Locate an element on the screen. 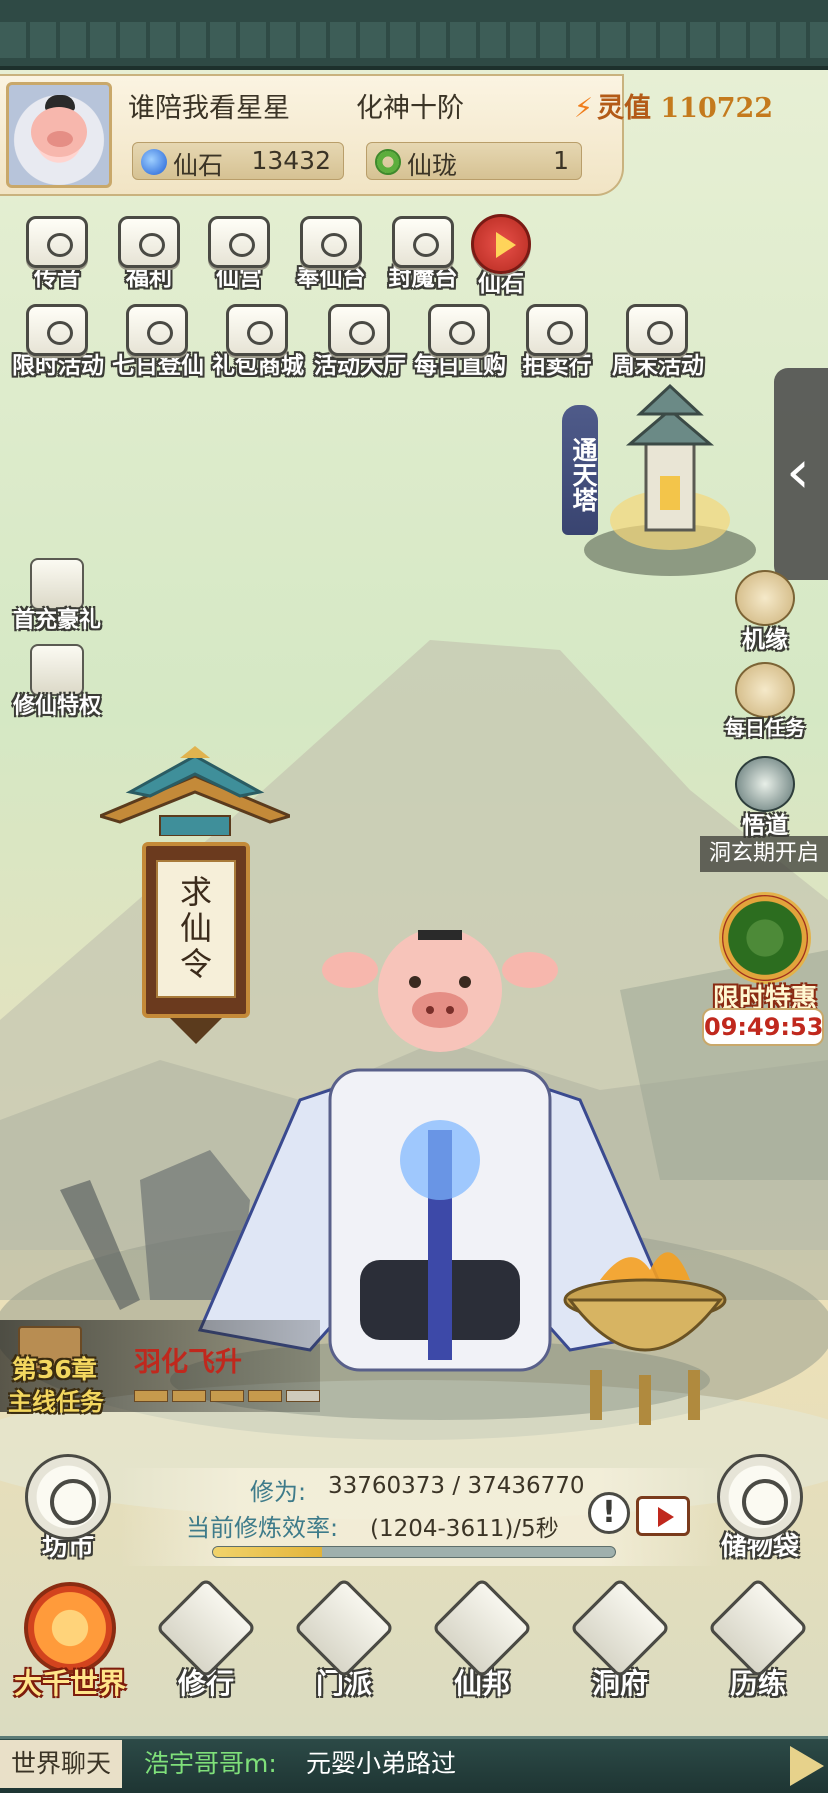 Image resolution: width=828 pixels, height=1793 pixels. wudao-label: 悟道 is located at coordinates (765, 826).